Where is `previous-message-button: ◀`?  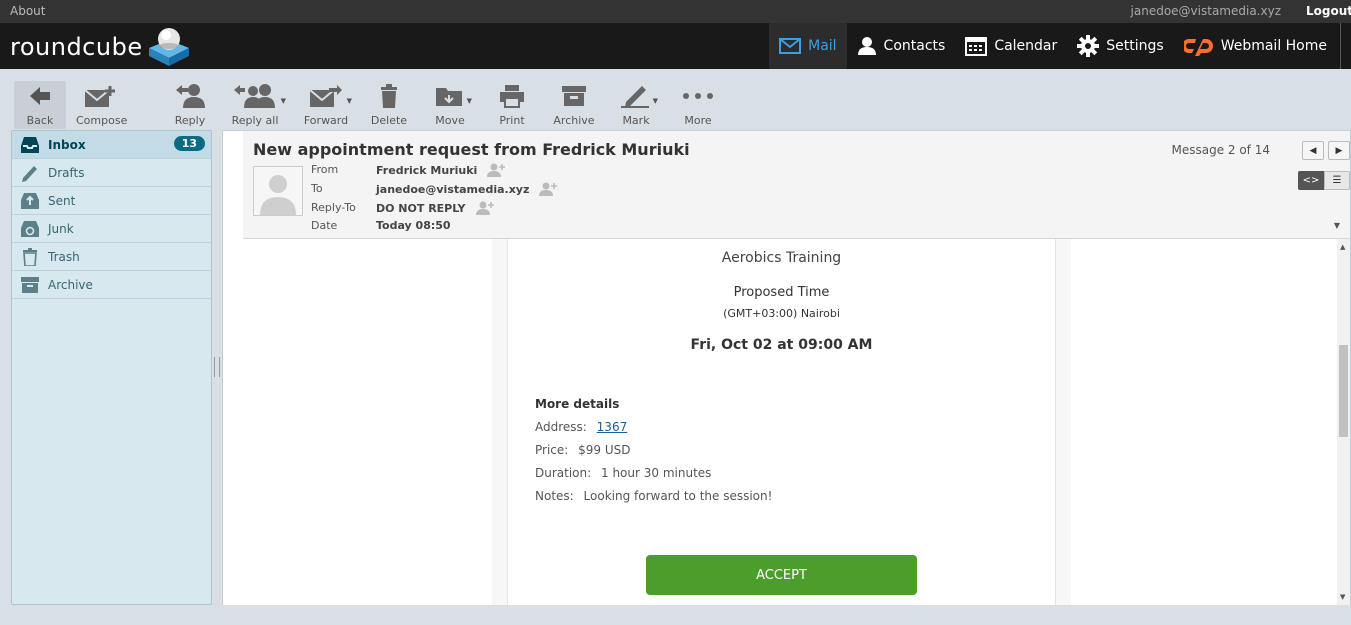 previous-message-button: ◀ is located at coordinates (1313, 150).